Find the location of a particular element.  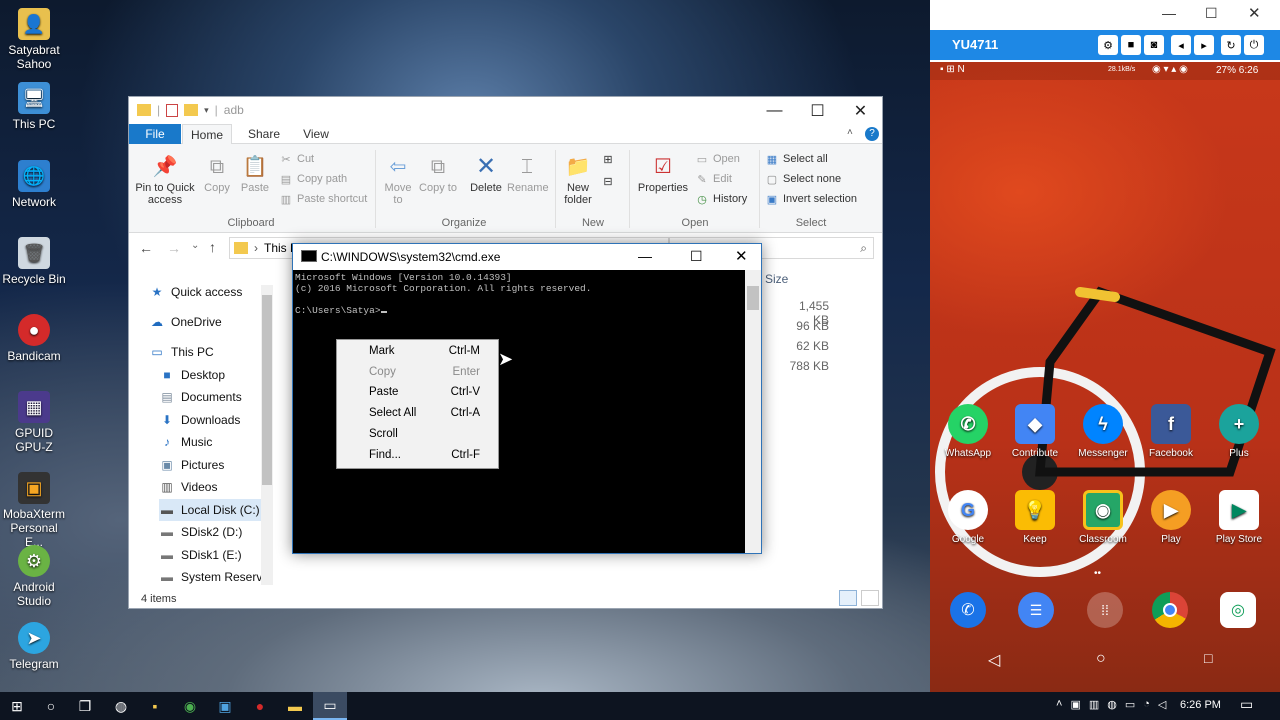

phone-dialer-icon: ✆ is located at coordinates (968, 610).